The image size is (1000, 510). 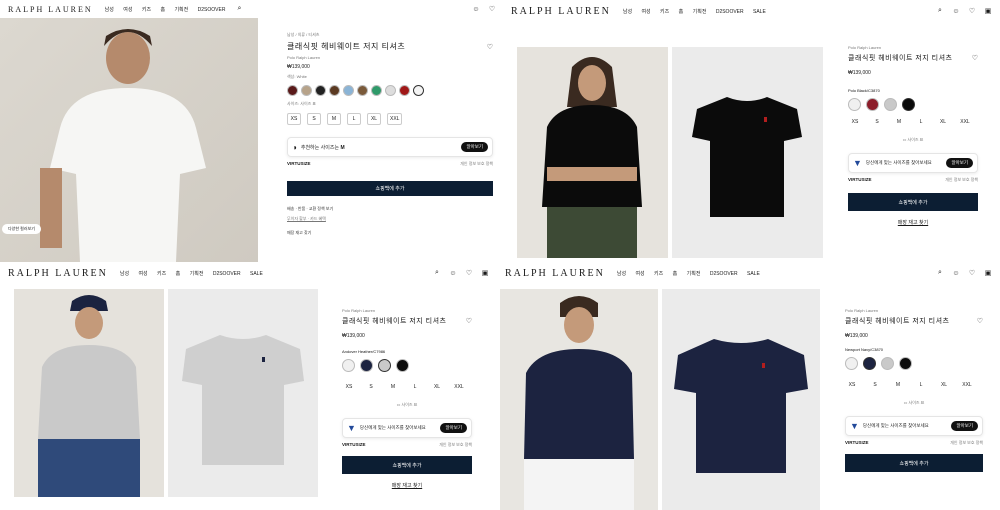 I want to click on size-guide-link: 사이즈 표, so click(x=308, y=103).